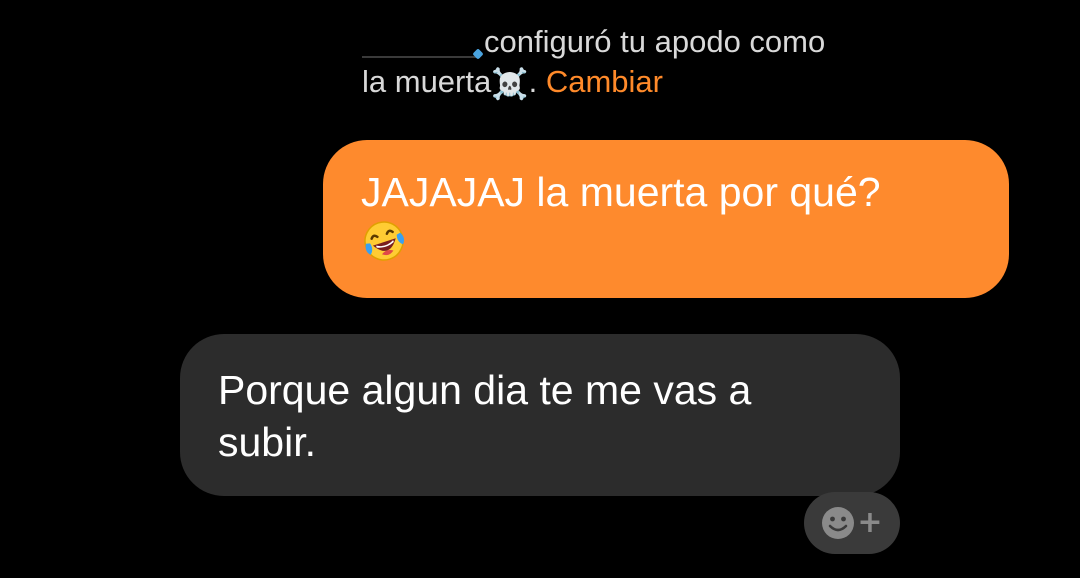 The width and height of the screenshot is (1080, 578). I want to click on face-with-tears-of-joy-icon, so click(384, 241).